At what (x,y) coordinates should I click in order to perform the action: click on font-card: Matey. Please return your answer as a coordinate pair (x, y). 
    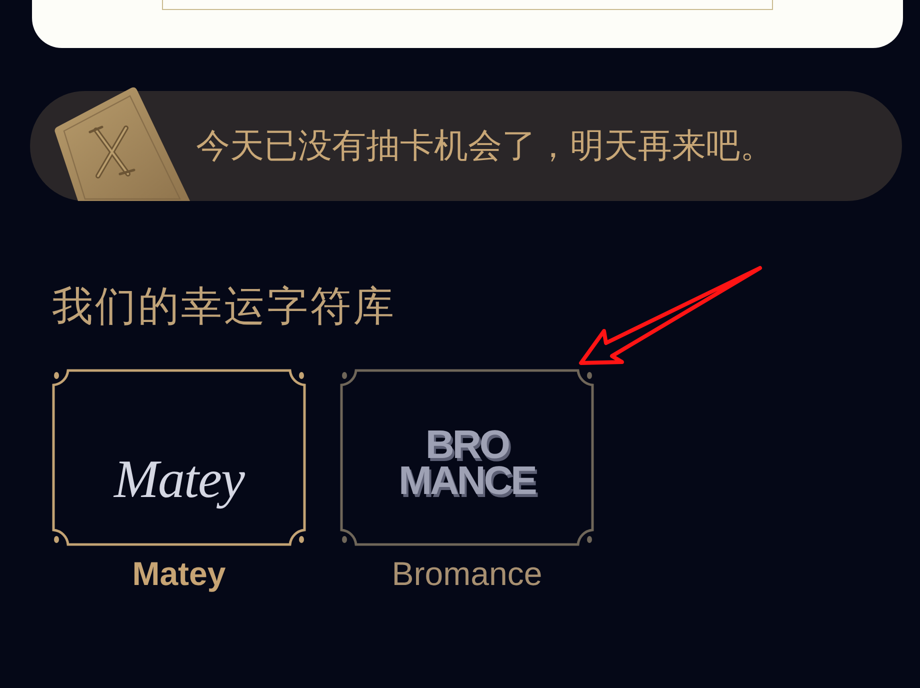
    Looking at the image, I should click on (179, 457).